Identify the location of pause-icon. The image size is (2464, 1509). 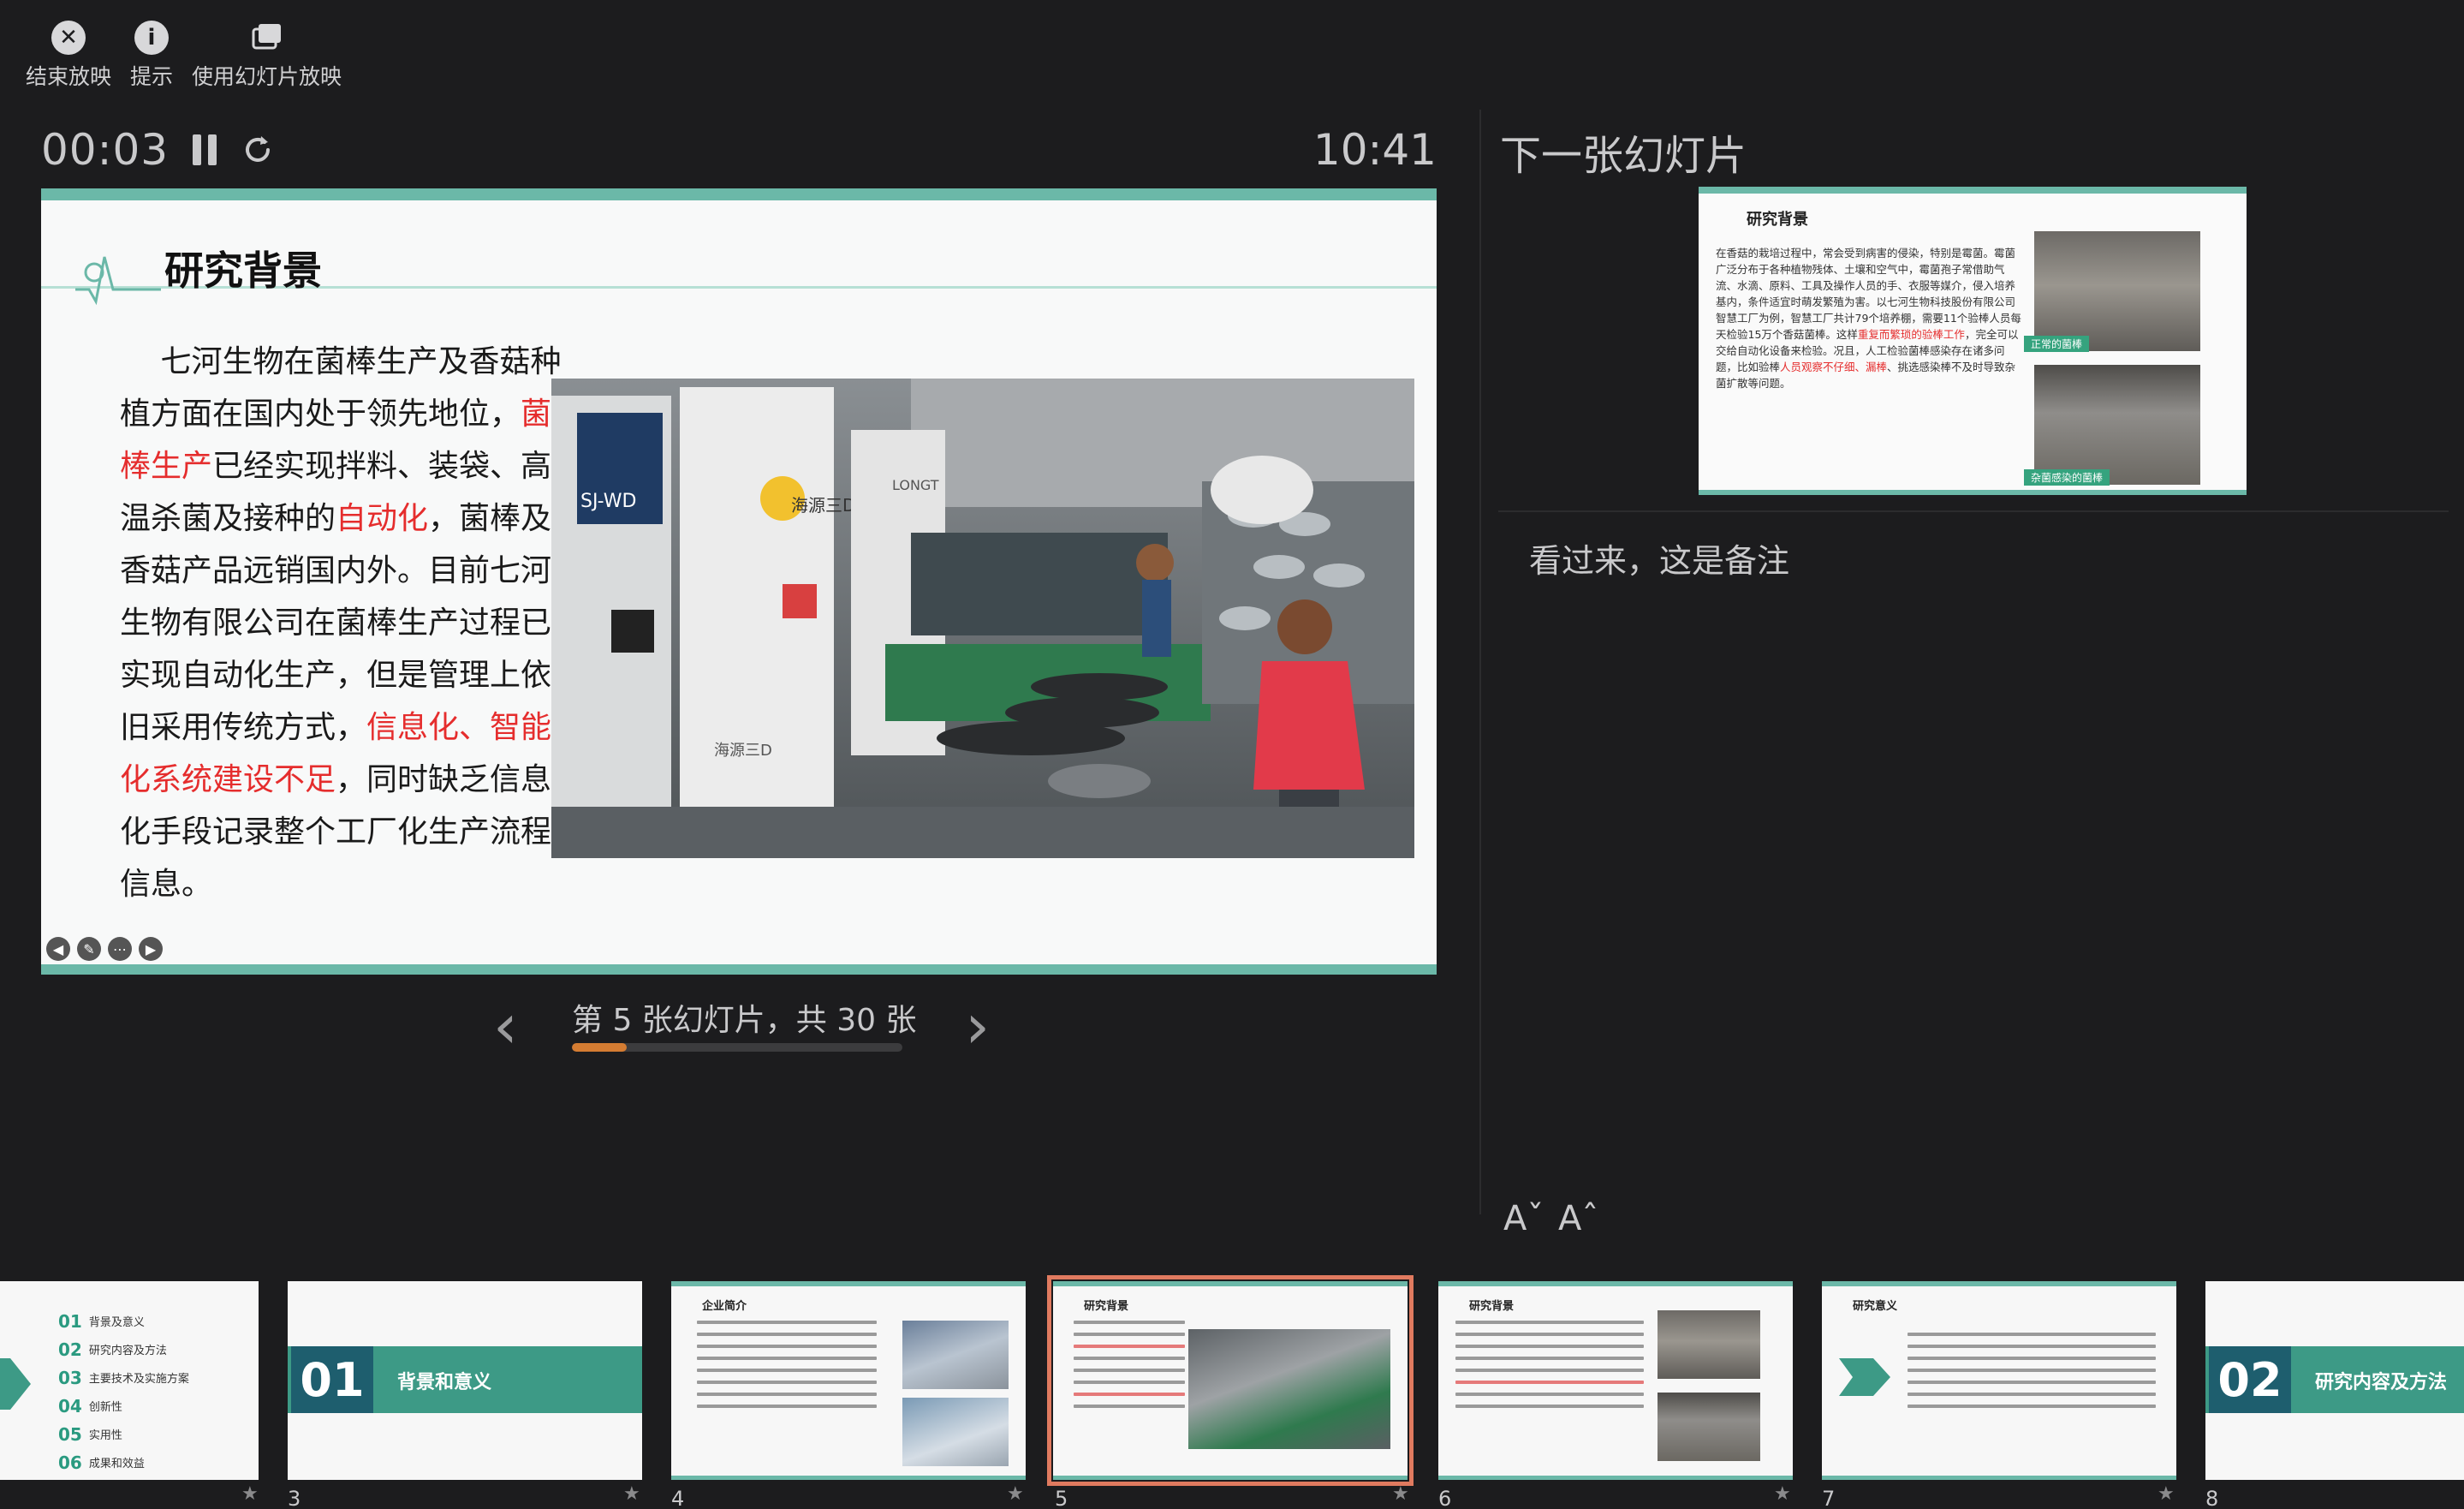
(198, 149).